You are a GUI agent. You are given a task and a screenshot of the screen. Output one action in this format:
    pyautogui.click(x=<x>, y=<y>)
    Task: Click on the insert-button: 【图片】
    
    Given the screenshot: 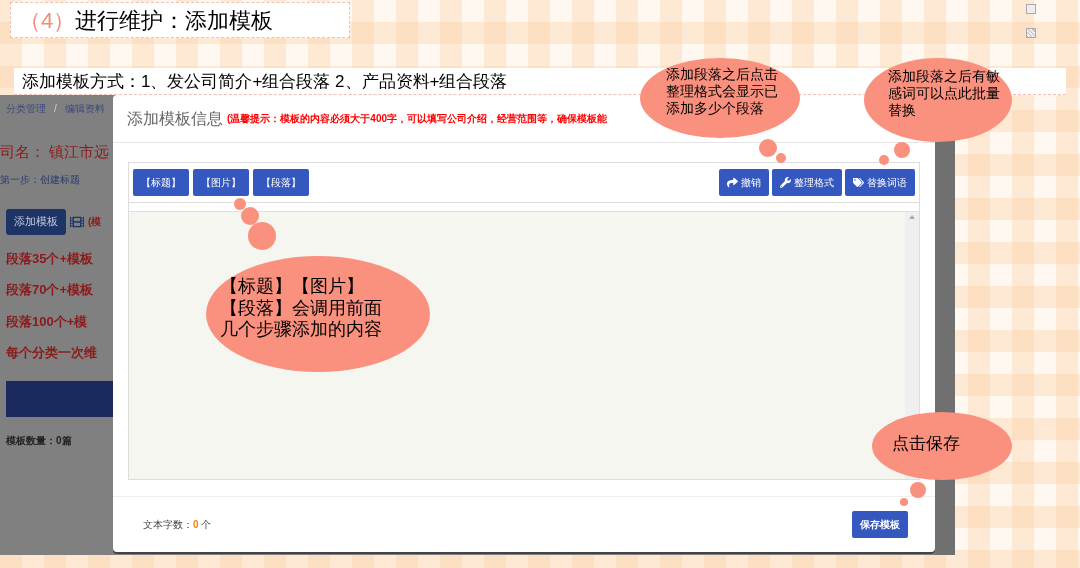 What is the action you would take?
    pyautogui.click(x=221, y=182)
    